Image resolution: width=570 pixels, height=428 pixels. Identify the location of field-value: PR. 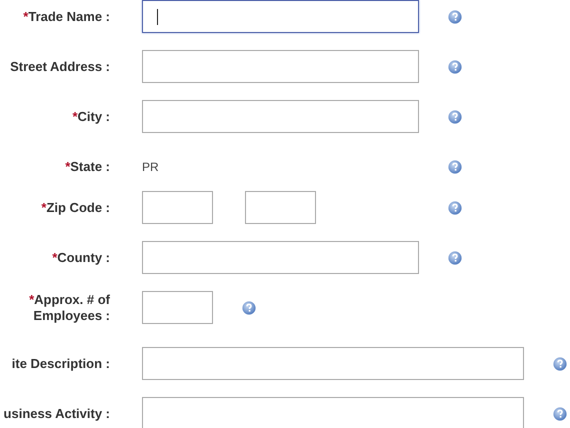
(150, 167).